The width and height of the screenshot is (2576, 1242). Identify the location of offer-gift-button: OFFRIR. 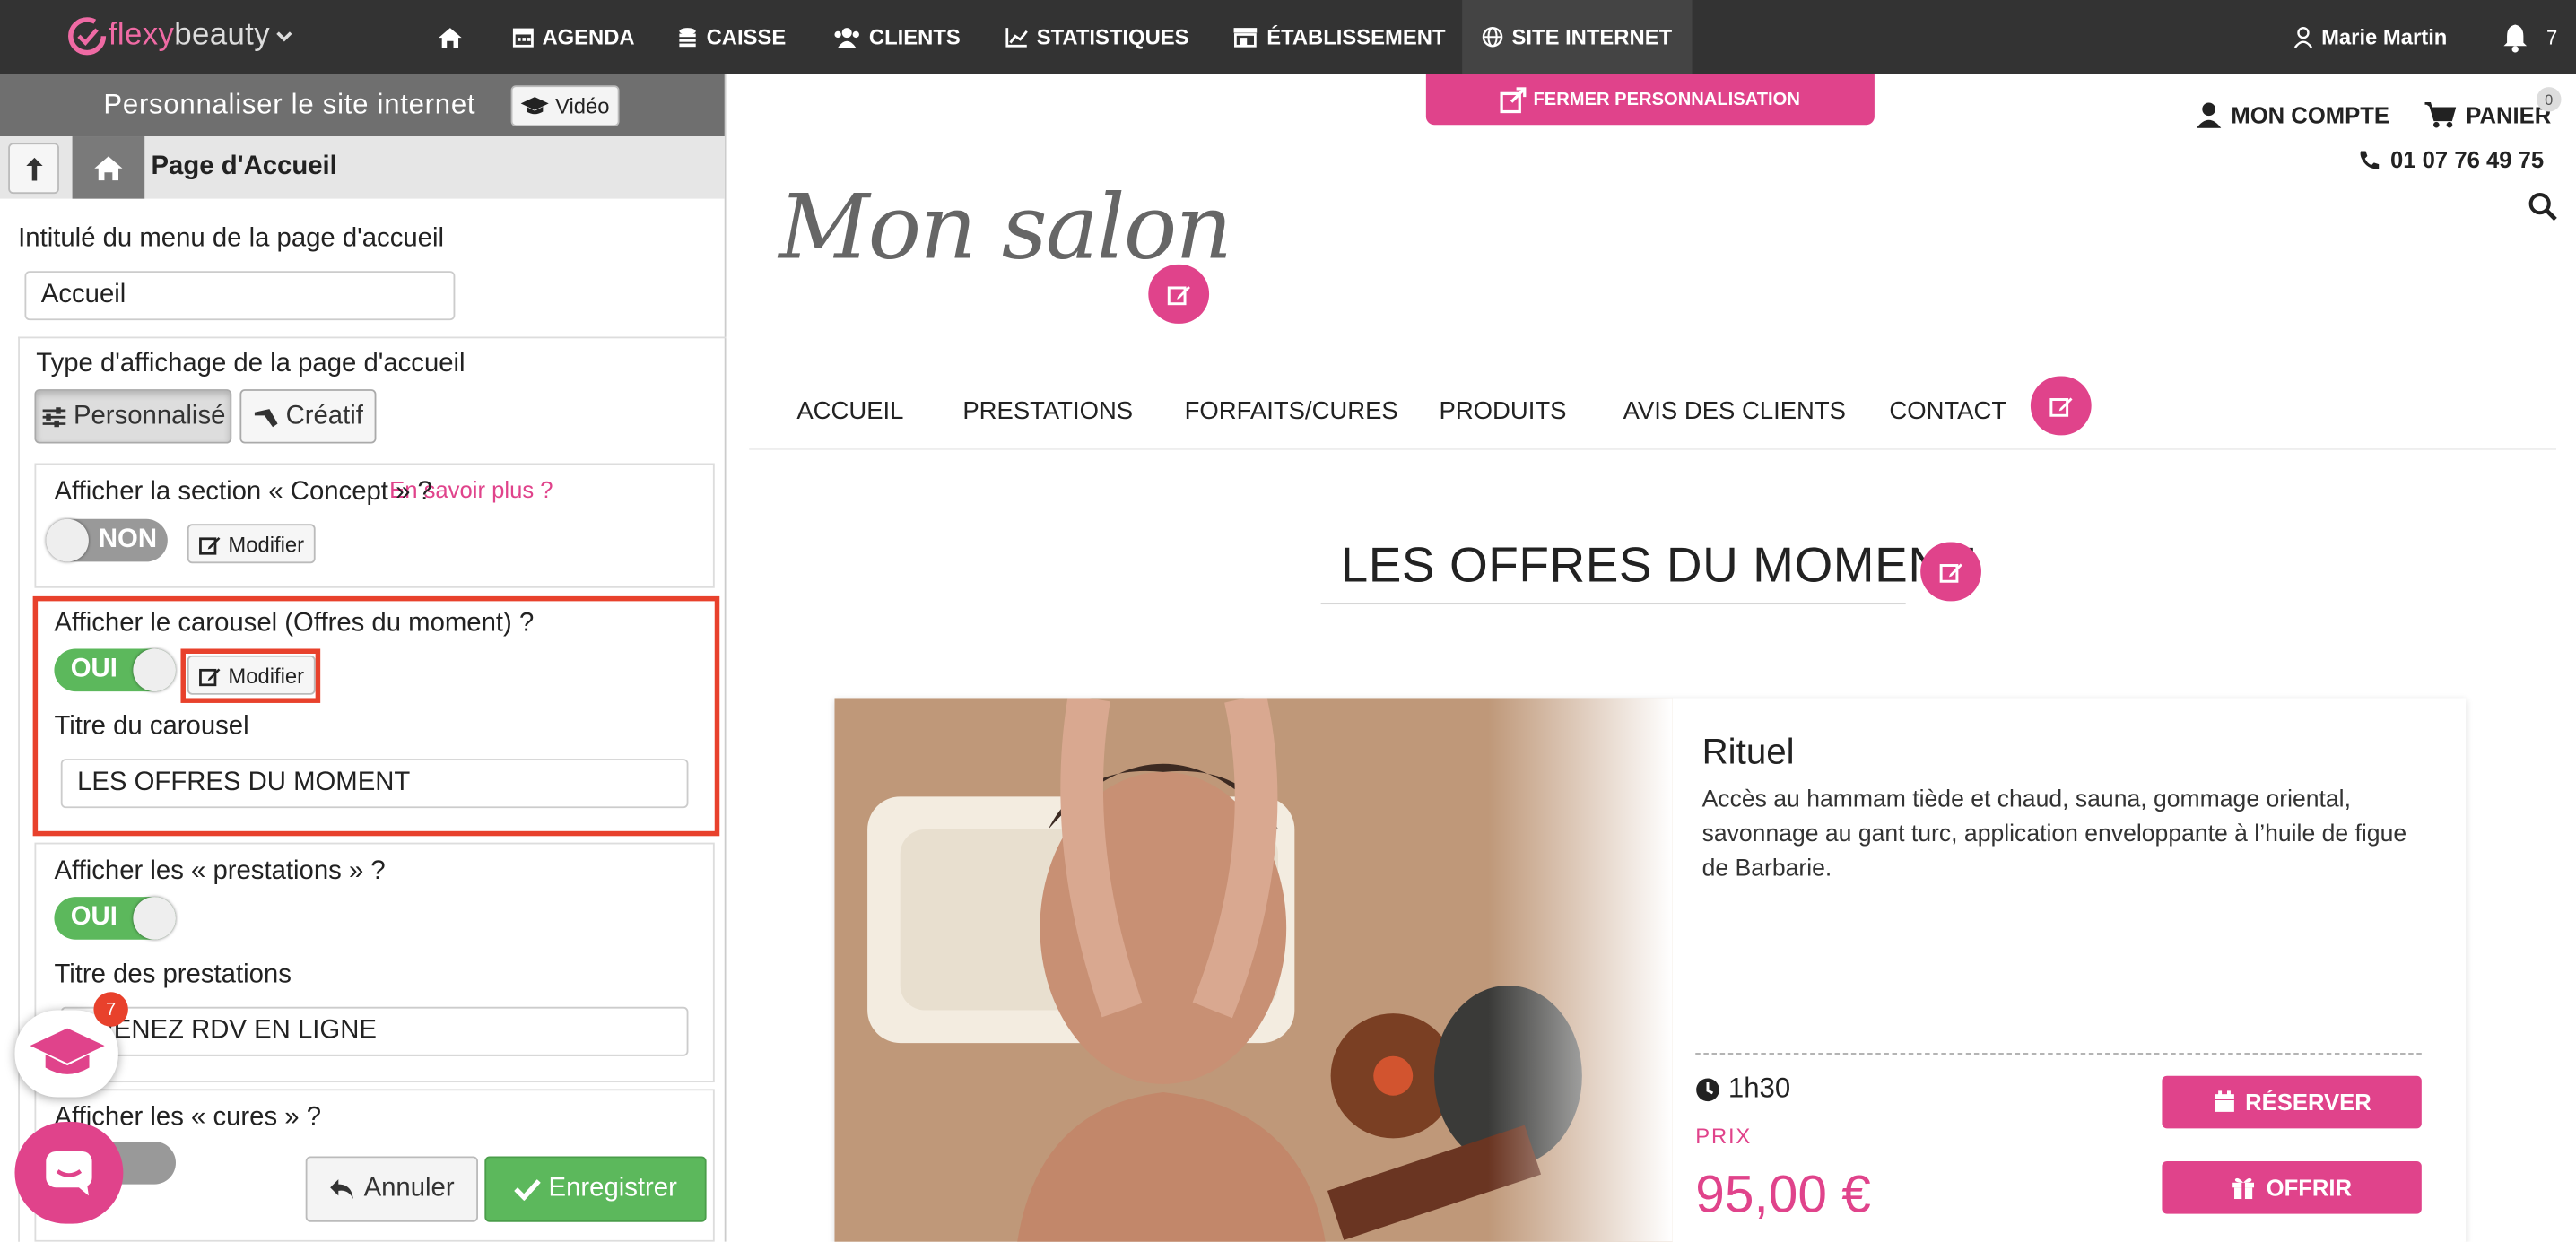
(2292, 1187).